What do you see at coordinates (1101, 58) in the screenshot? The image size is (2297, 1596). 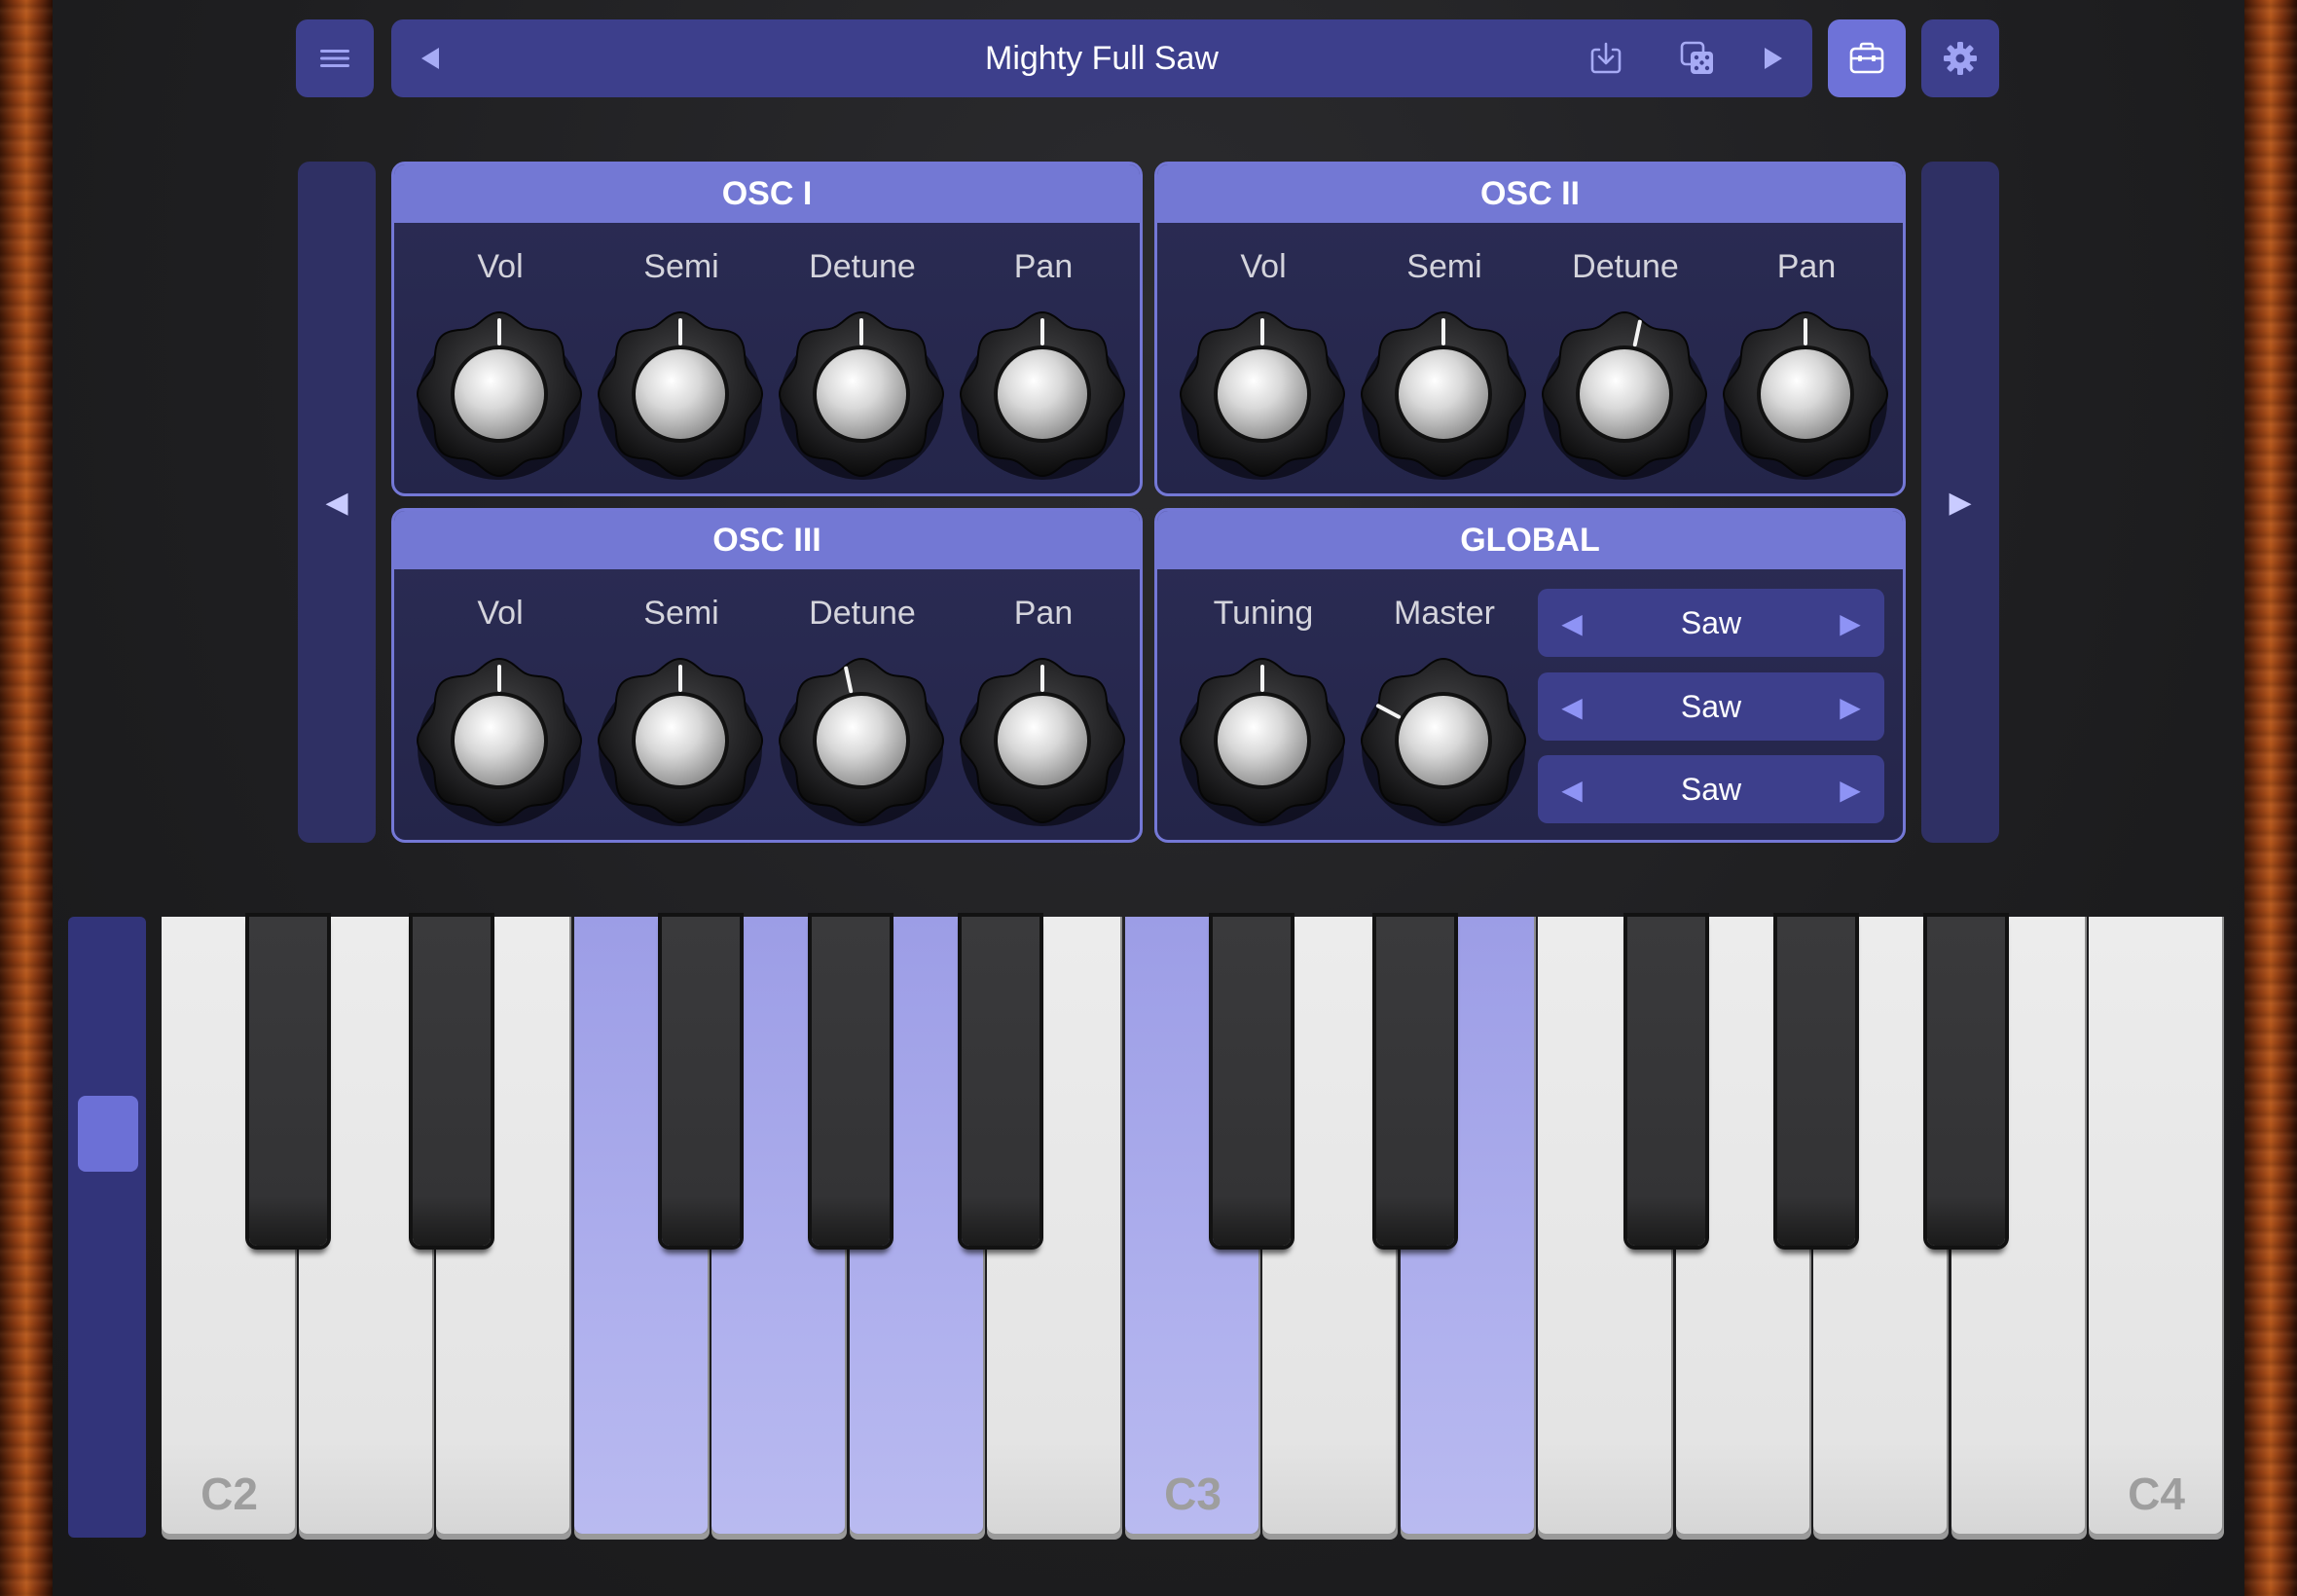 I see `preset-bar: Mighty Full Saw` at bounding box center [1101, 58].